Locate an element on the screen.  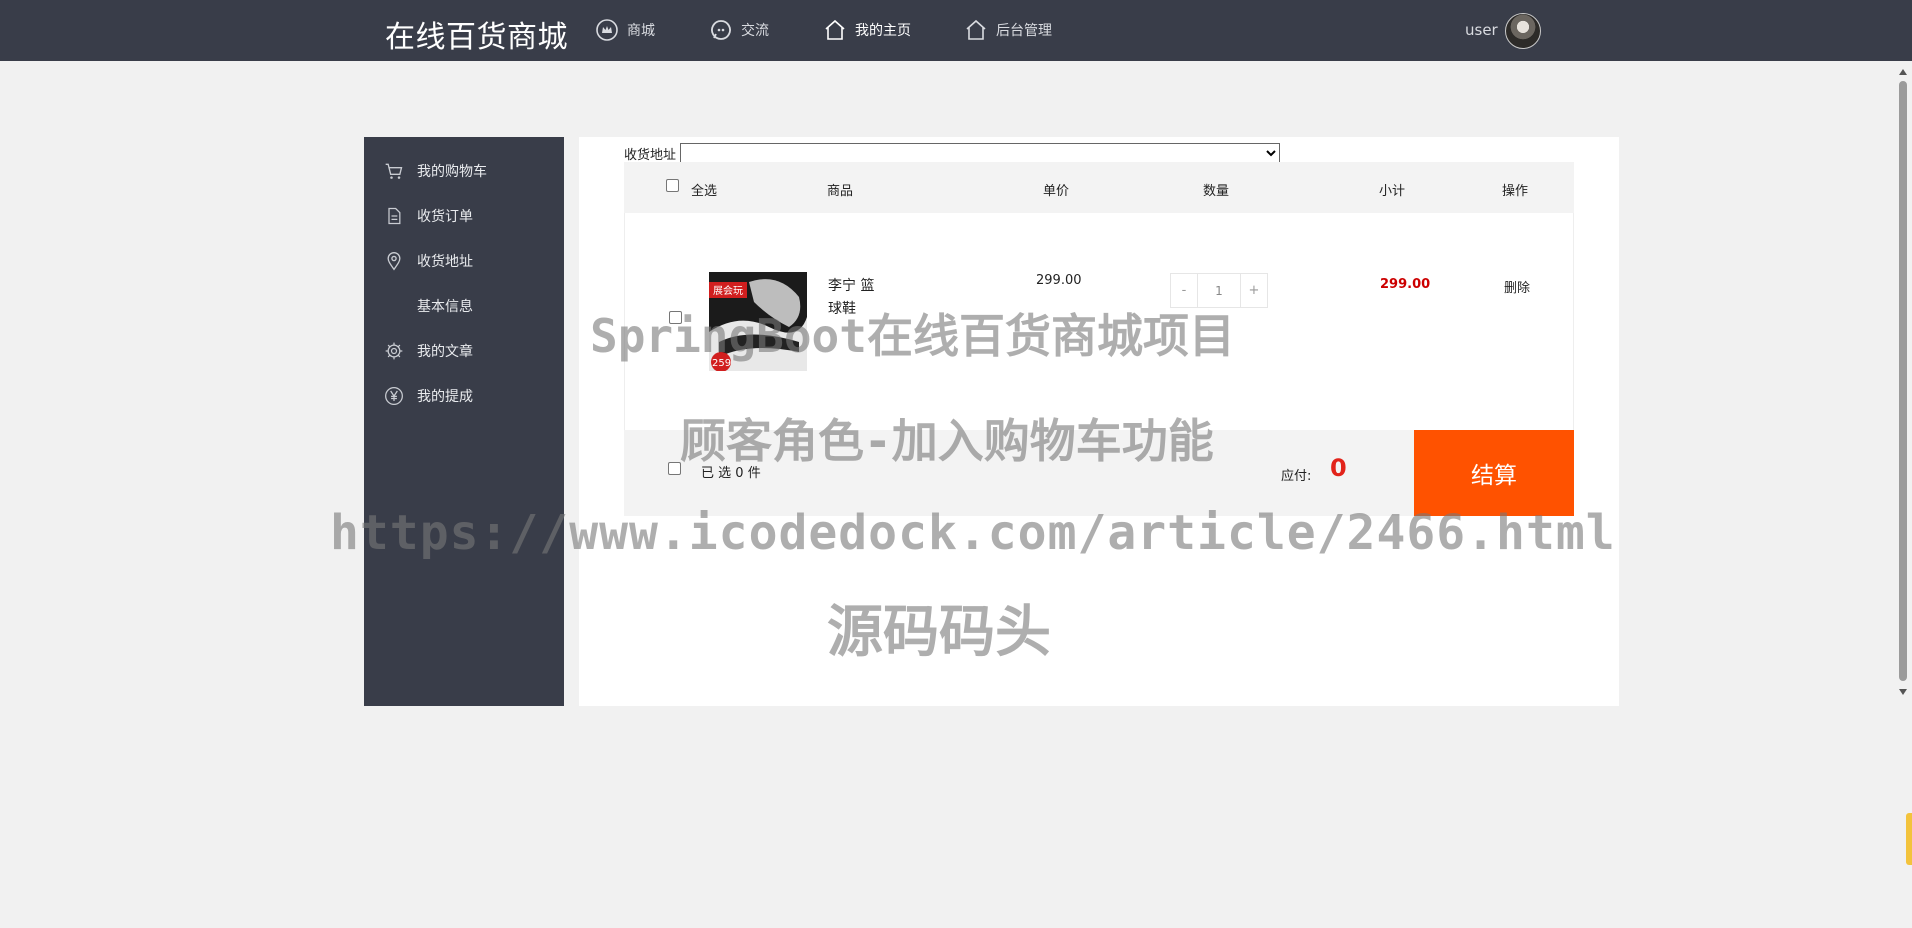
cart-table-header: 全选 商品 单价 数量 小计 操作 is located at coordinates (1099, 187).